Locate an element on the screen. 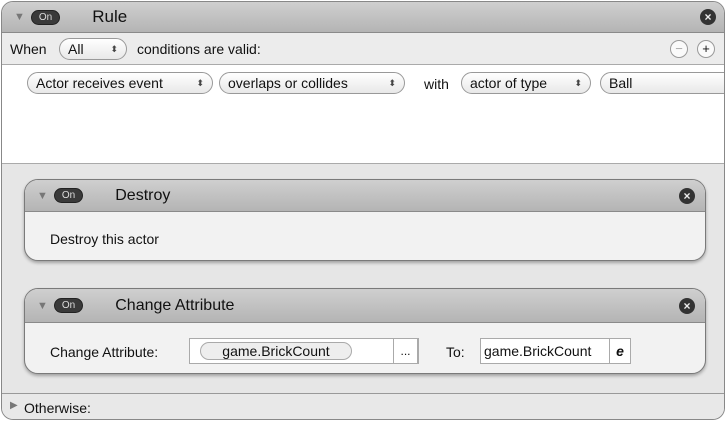 The height and width of the screenshot is (421, 726). match-value: All is located at coordinates (76, 49).